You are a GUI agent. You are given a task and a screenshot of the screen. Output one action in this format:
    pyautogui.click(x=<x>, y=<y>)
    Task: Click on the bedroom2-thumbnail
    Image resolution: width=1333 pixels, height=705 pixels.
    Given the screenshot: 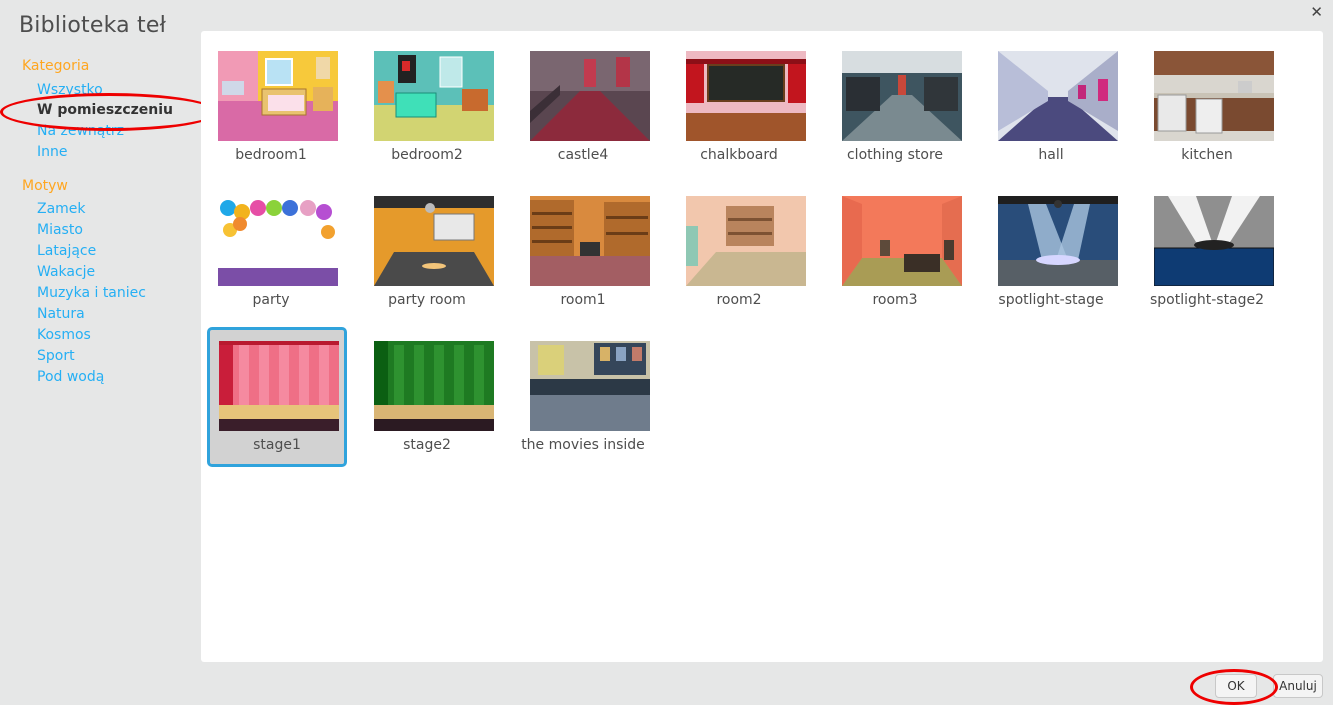 What is the action you would take?
    pyautogui.click(x=434, y=96)
    